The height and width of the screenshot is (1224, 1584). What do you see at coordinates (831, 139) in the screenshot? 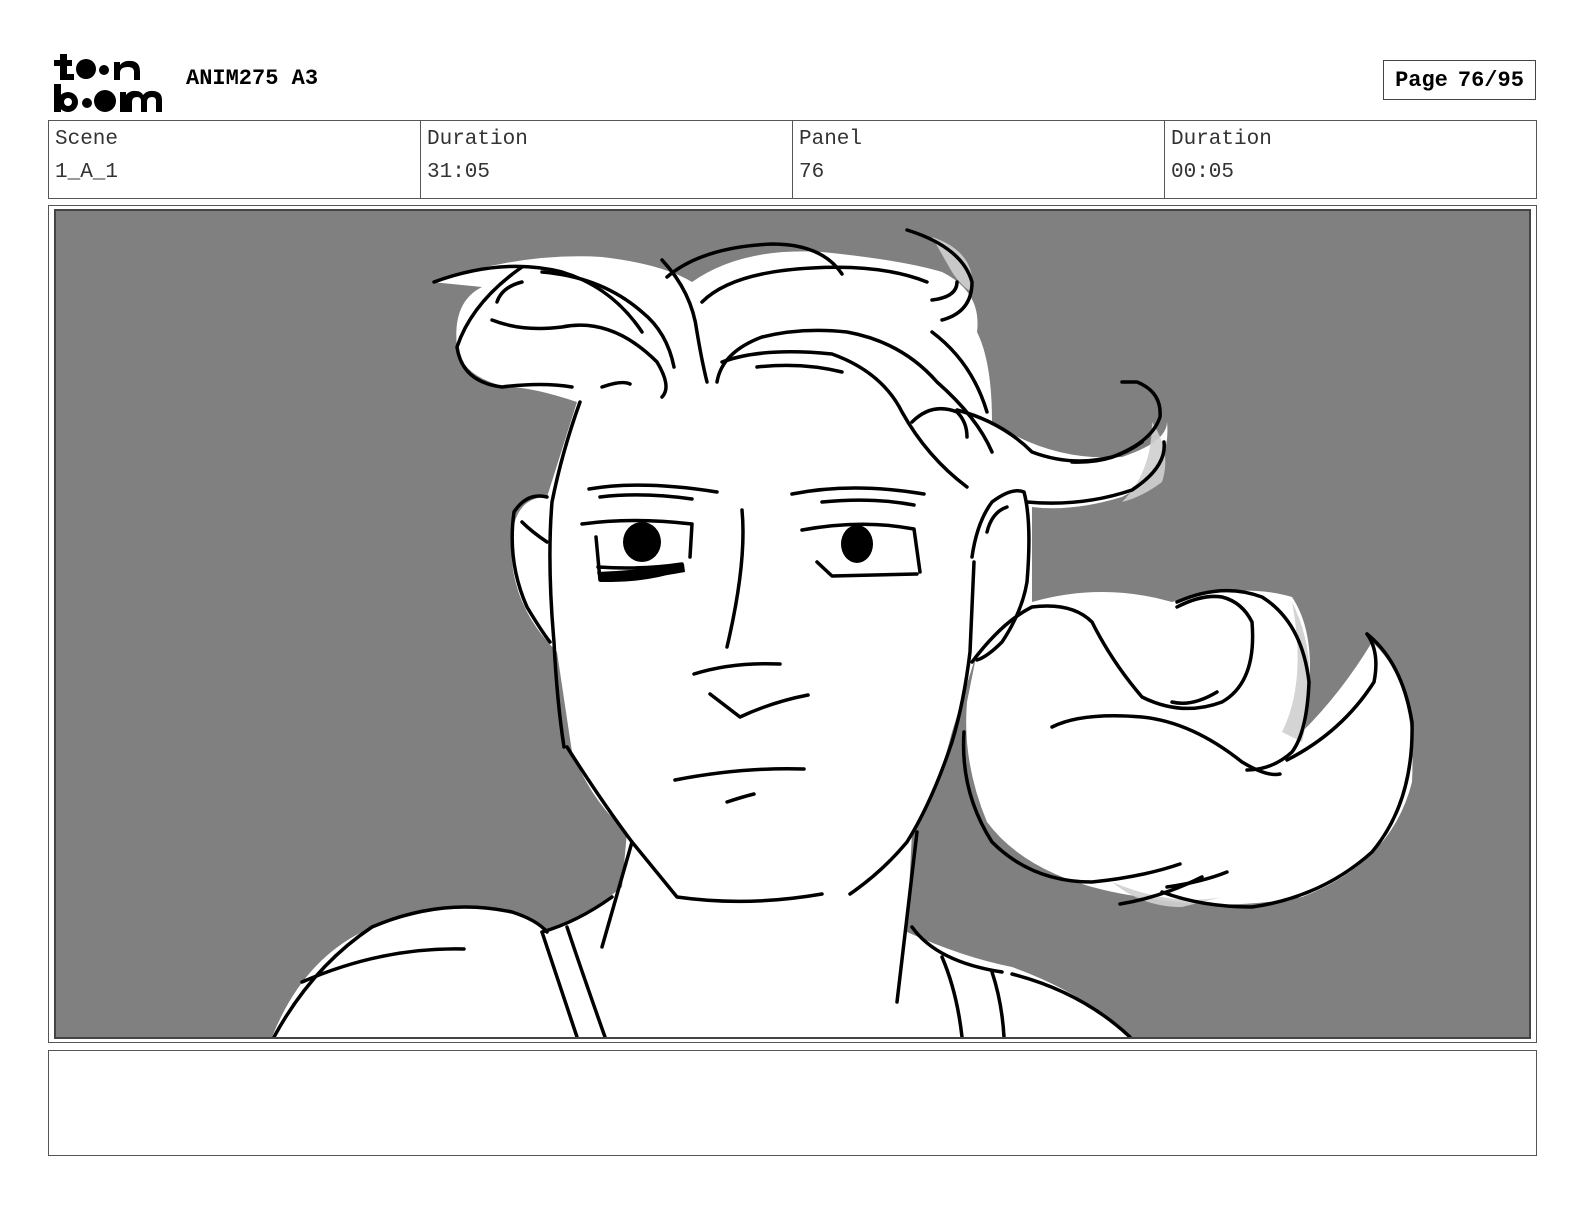
I see `panel-label: Panel` at bounding box center [831, 139].